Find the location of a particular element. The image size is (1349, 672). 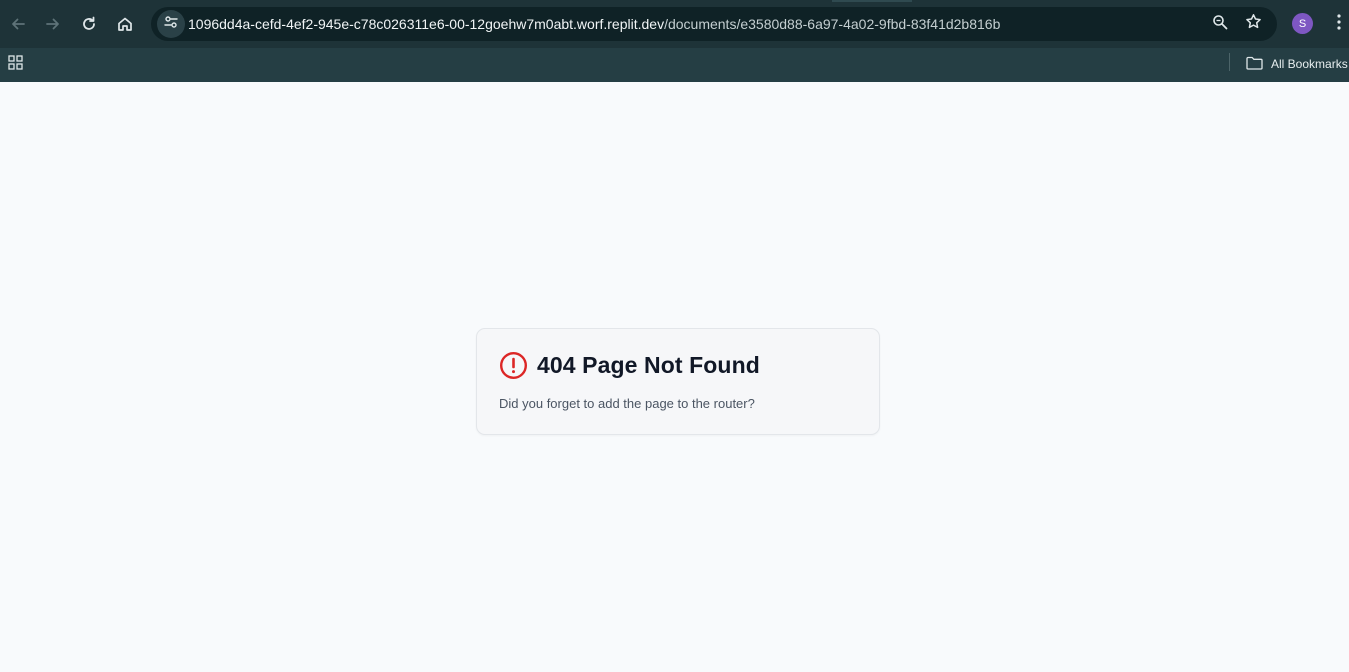

home-button is located at coordinates (125, 24).